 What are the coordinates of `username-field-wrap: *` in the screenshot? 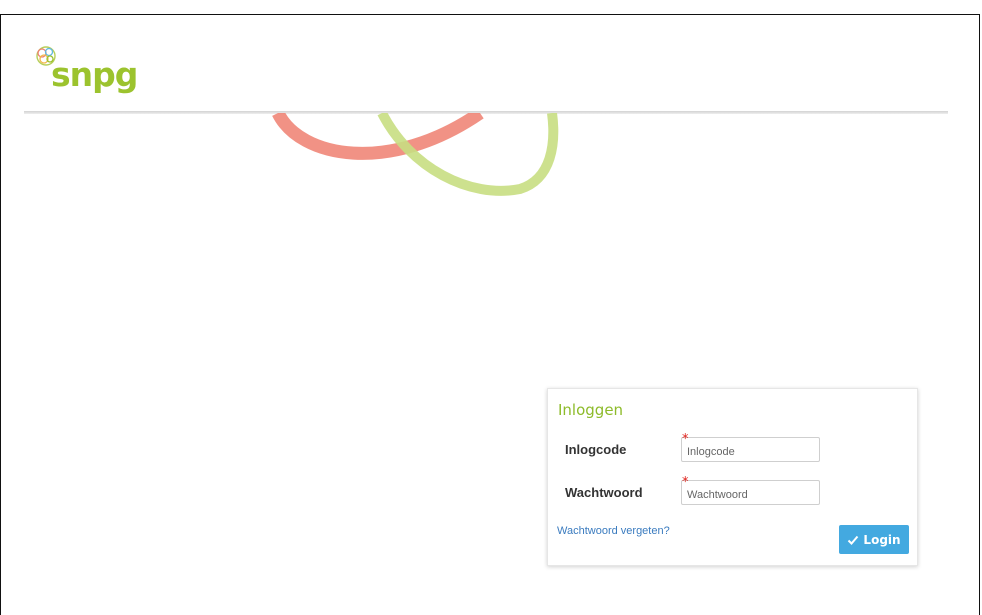 It's located at (750, 447).